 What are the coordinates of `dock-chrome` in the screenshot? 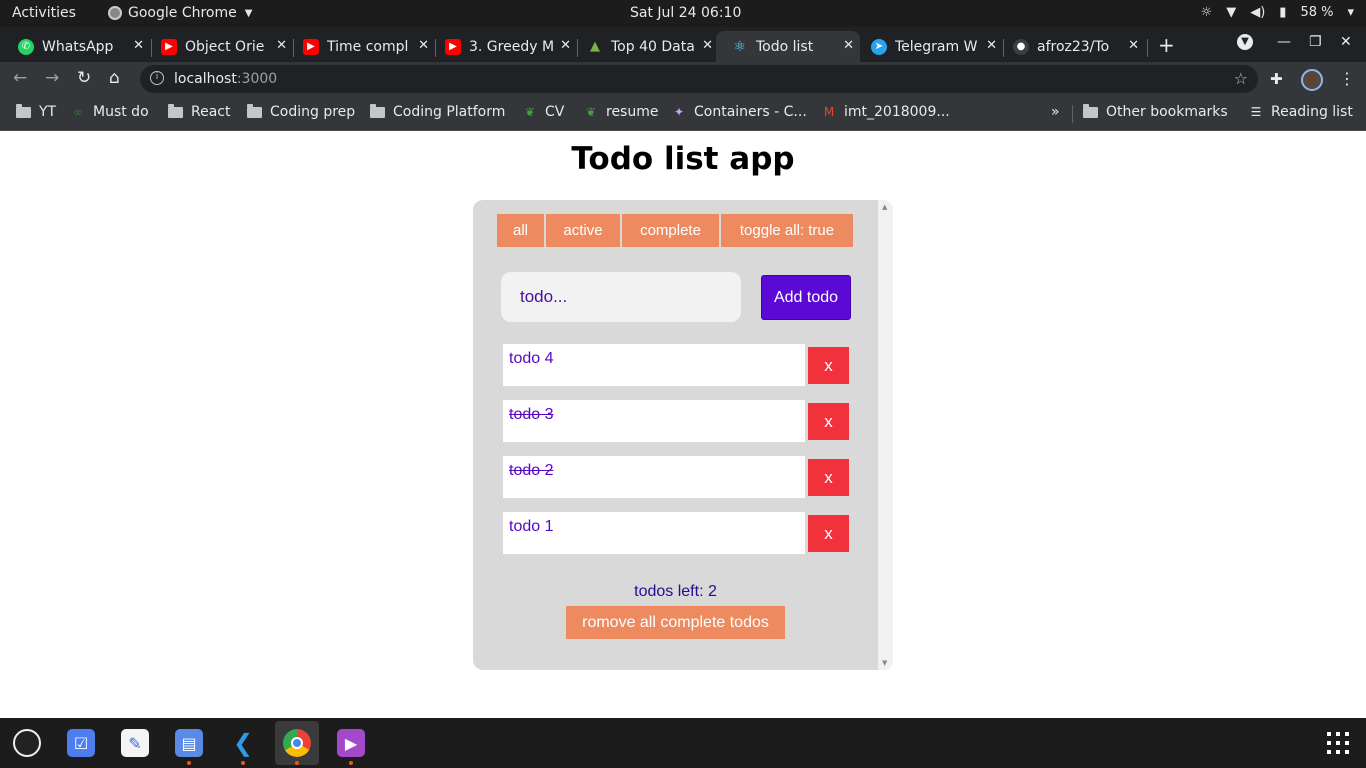 It's located at (297, 743).